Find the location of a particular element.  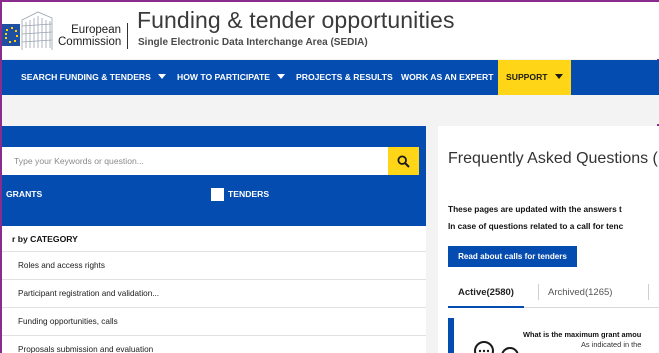

nav-item-label: WORK AS AN EXPERT is located at coordinates (447, 77).